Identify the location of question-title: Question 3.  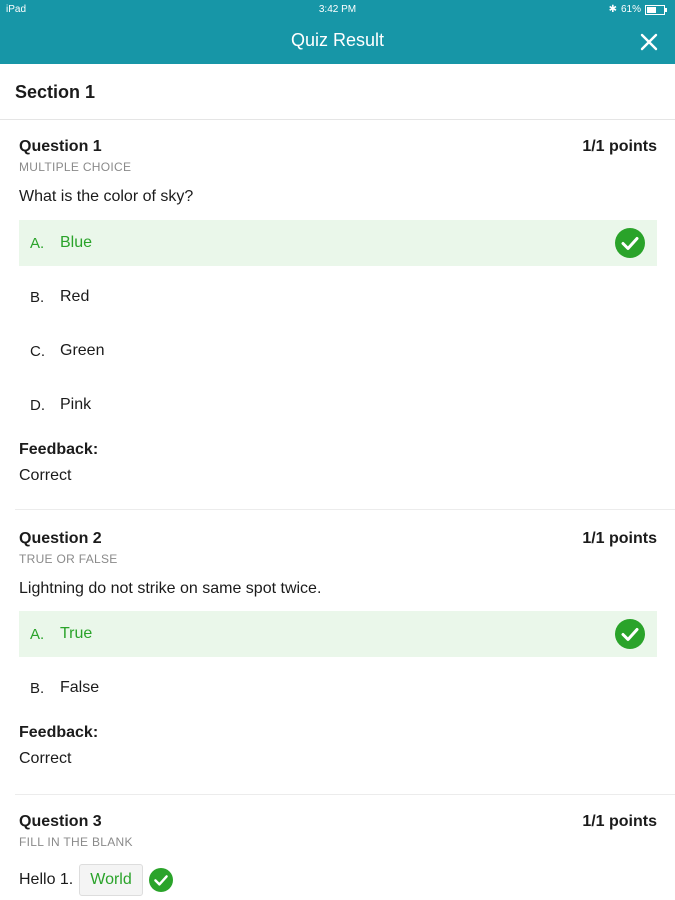
(60, 821).